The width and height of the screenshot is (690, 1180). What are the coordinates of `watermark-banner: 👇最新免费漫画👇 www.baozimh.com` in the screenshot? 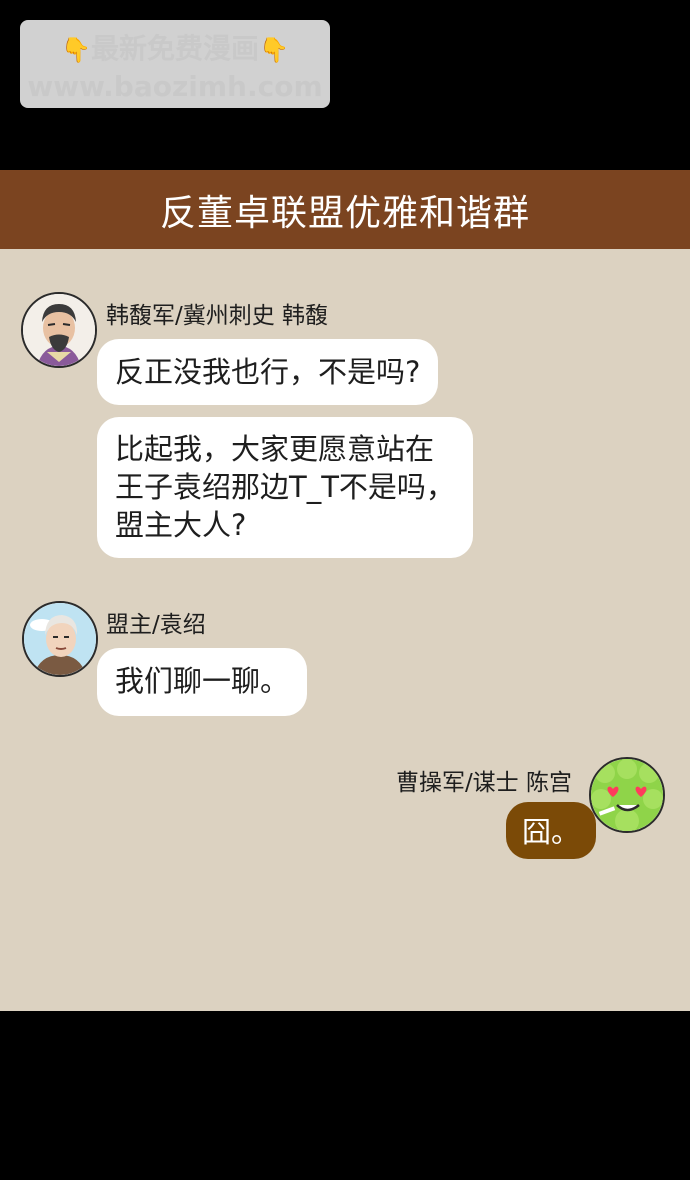 It's located at (175, 64).